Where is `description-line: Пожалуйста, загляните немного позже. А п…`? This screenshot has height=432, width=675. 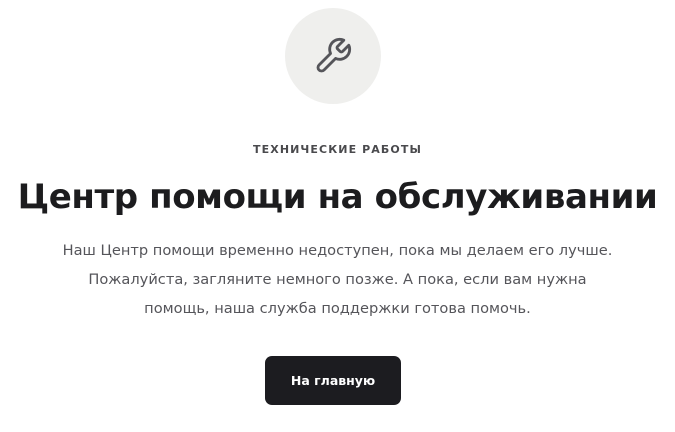 description-line: Пожалуйста, загляните немного позже. А п… is located at coordinates (337, 279).